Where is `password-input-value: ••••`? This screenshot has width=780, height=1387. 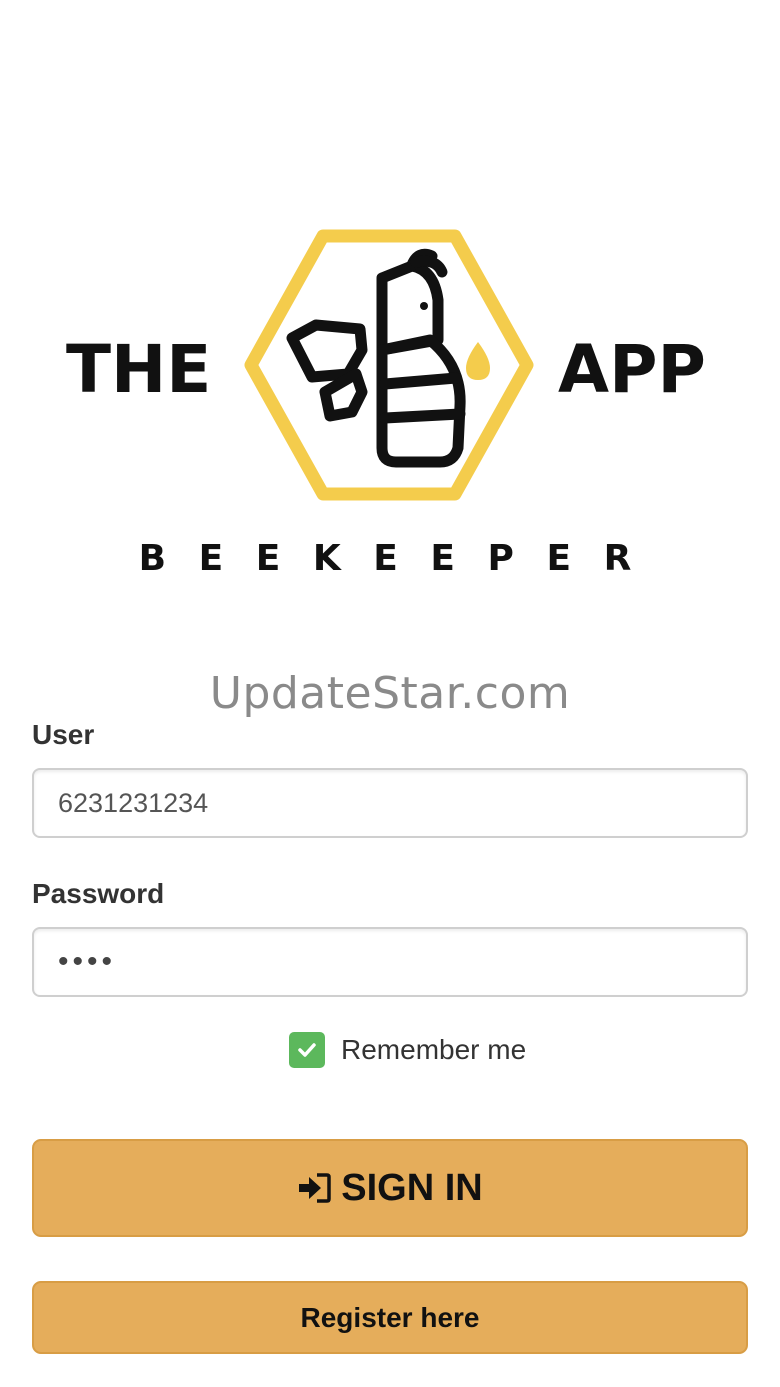 password-input-value: •••• is located at coordinates (87, 961).